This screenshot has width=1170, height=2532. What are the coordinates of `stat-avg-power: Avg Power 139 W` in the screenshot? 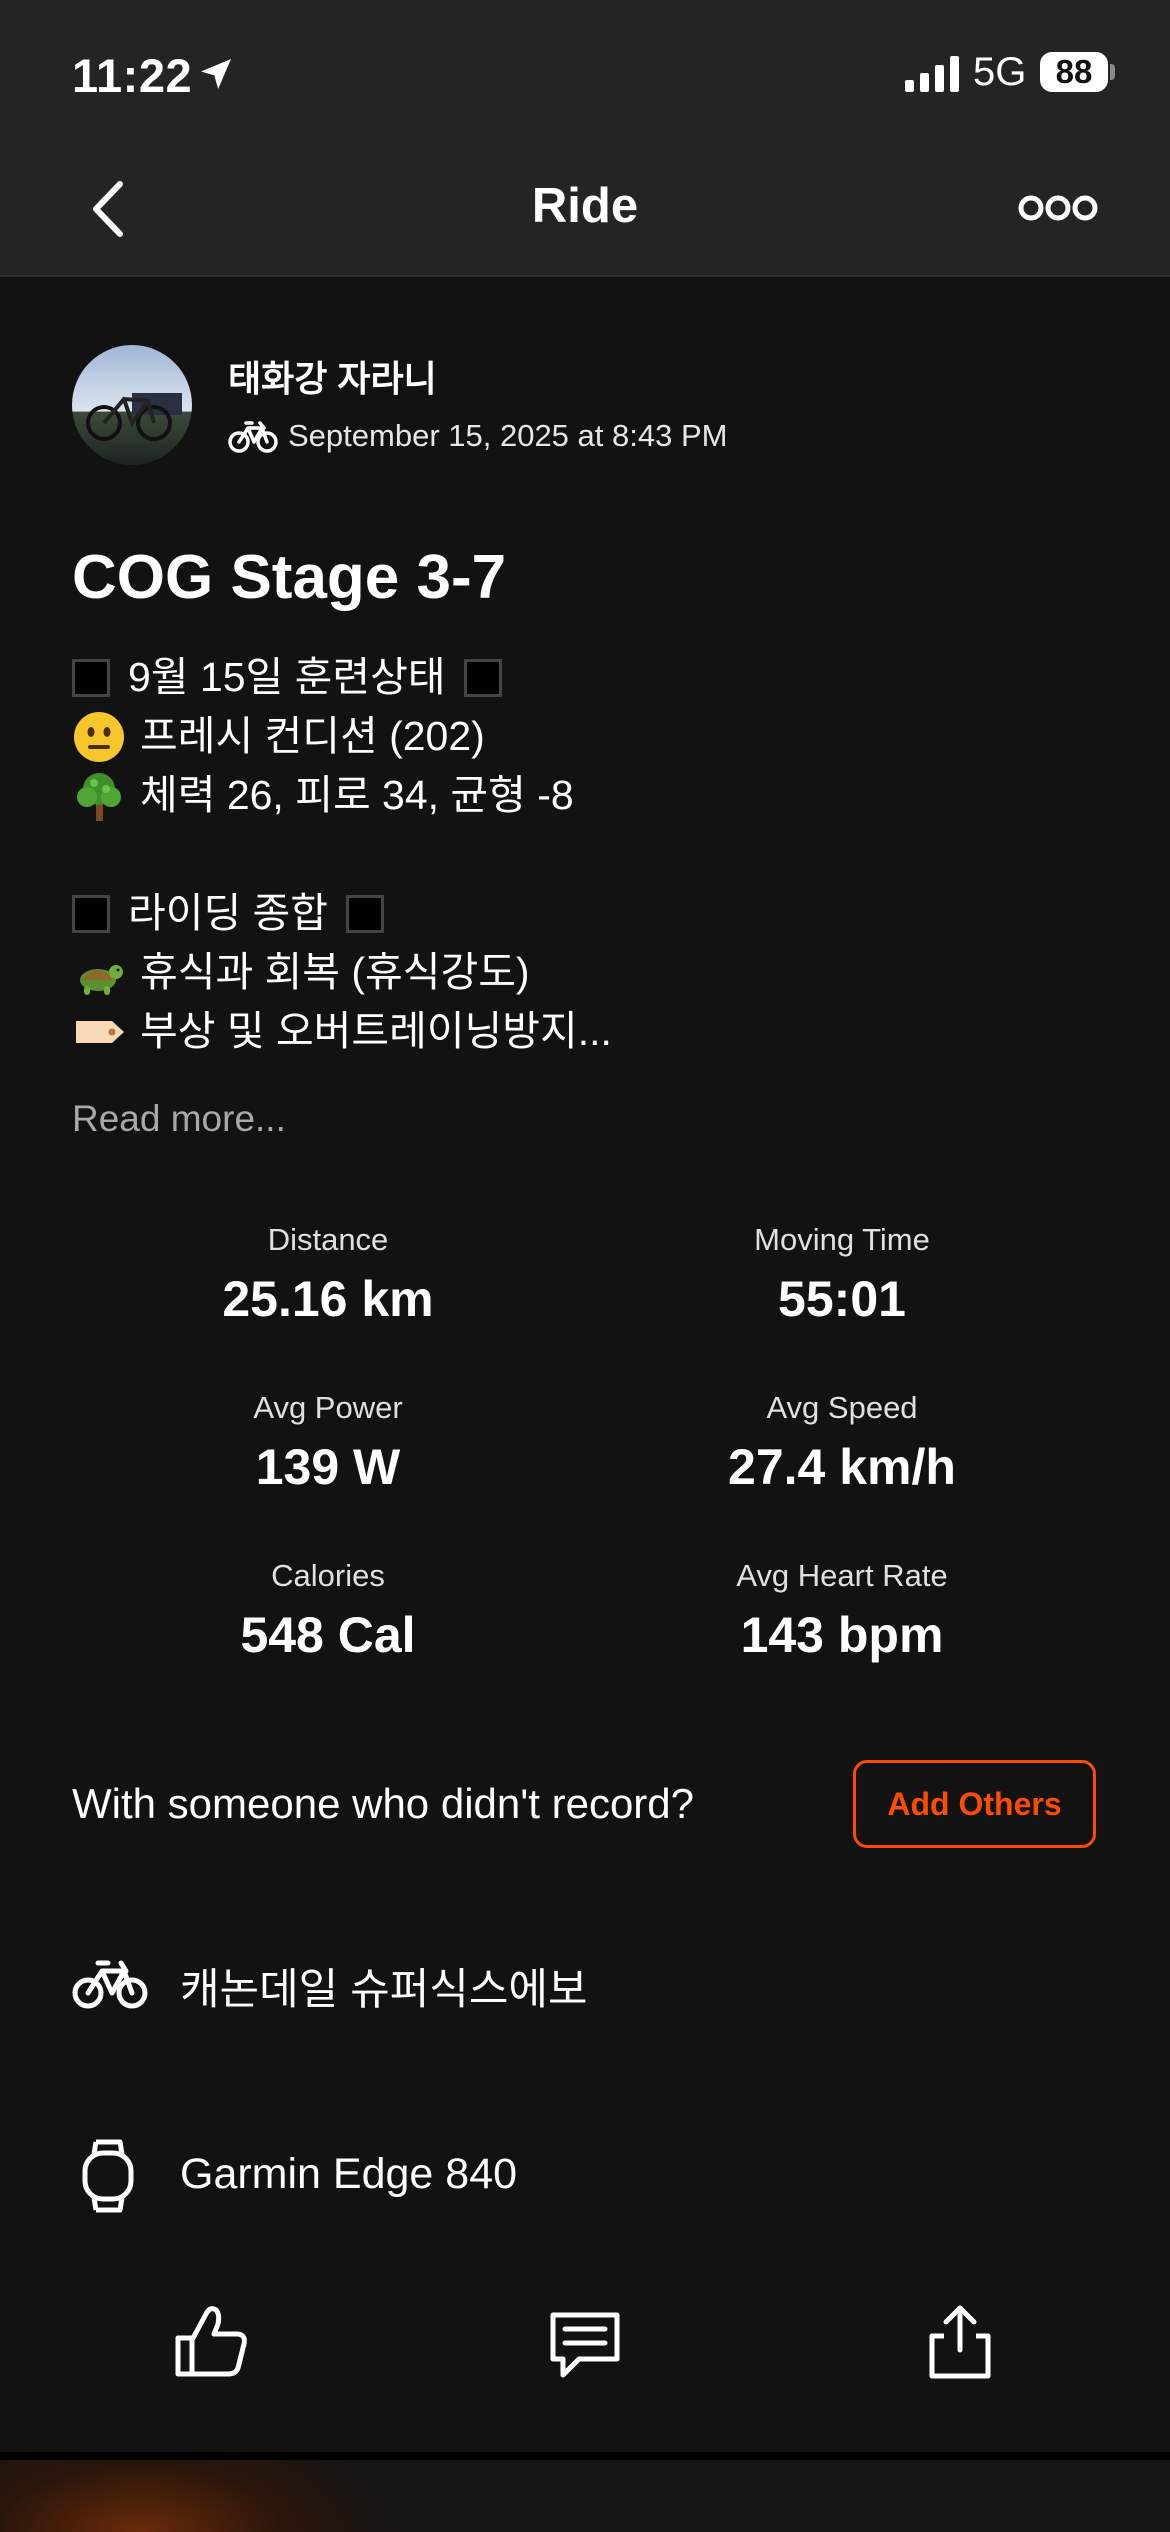 It's located at (328, 1443).